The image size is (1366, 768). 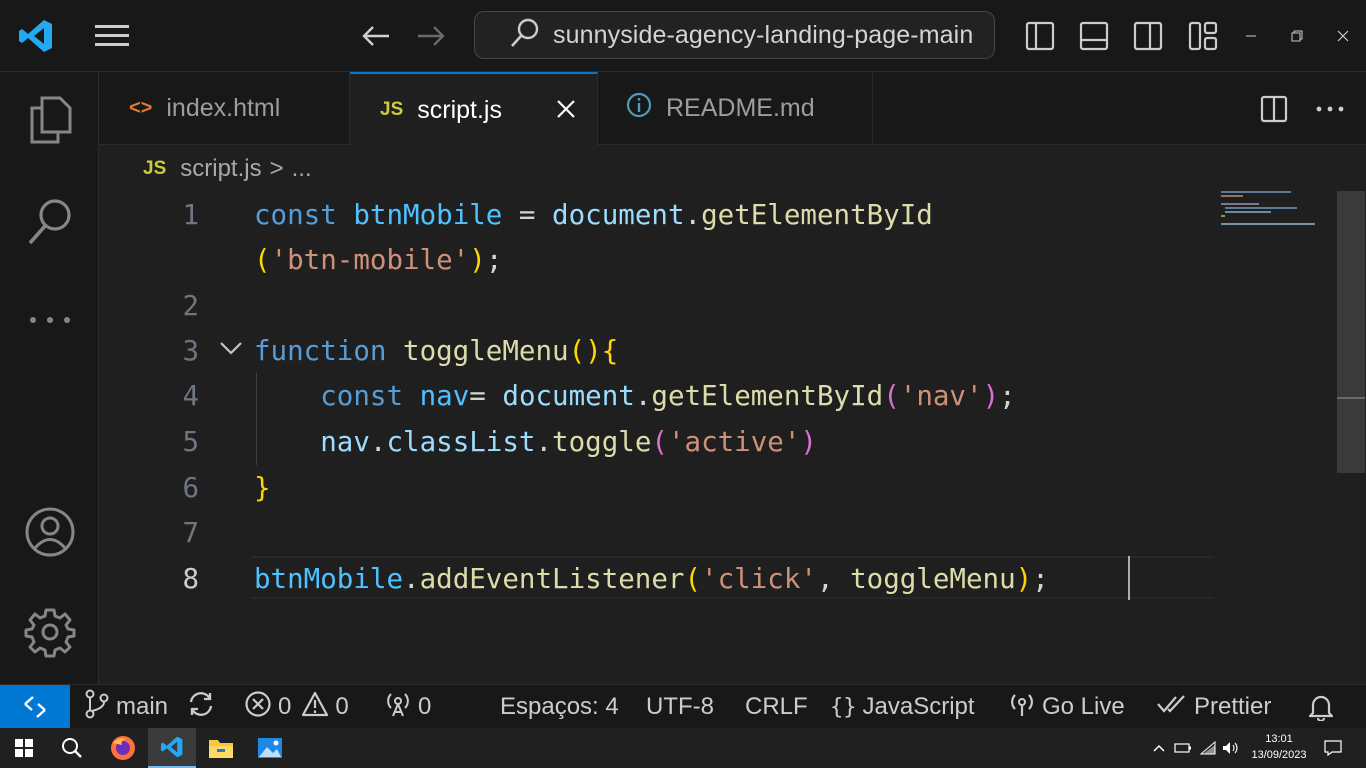 I want to click on code-line: 2, so click(x=657, y=306).